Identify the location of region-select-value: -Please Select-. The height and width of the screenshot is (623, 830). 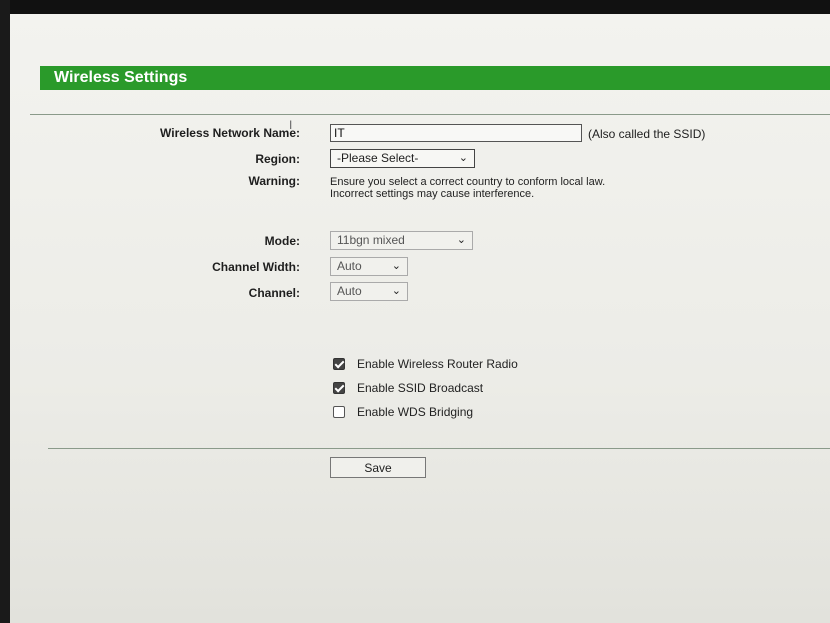
(378, 158).